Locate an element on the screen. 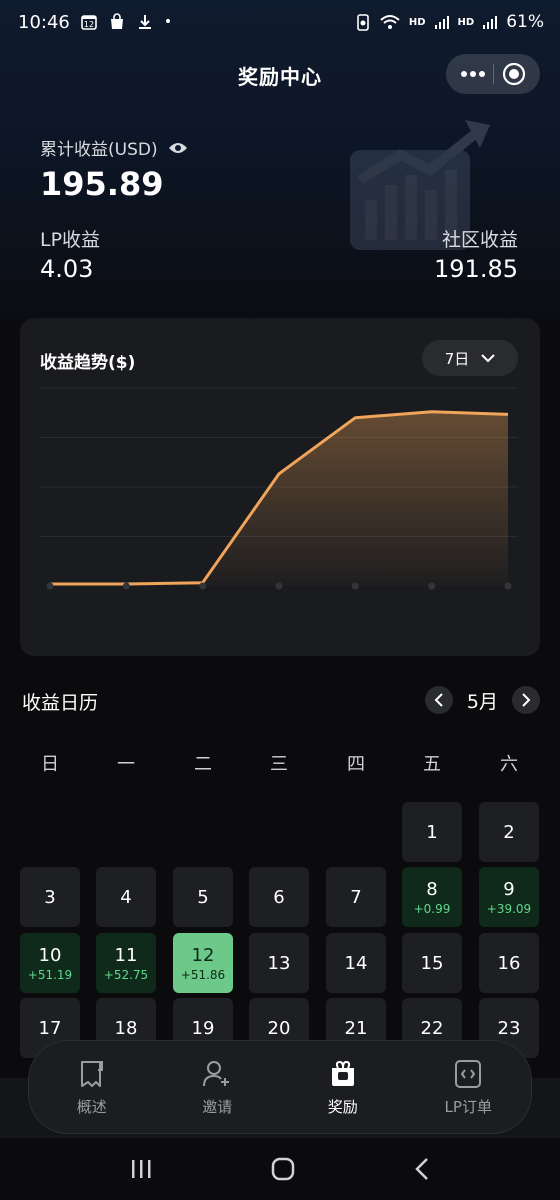 The width and height of the screenshot is (560, 1200). calendar-day-number: 16 is located at coordinates (509, 963).